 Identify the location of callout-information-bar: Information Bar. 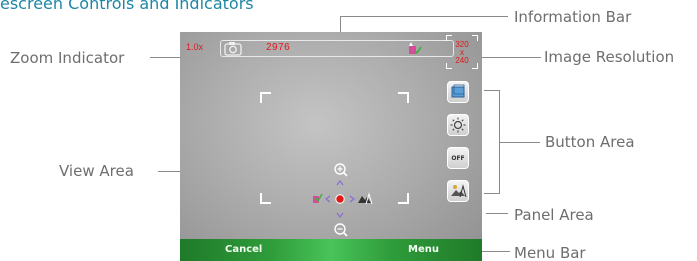
(573, 17).